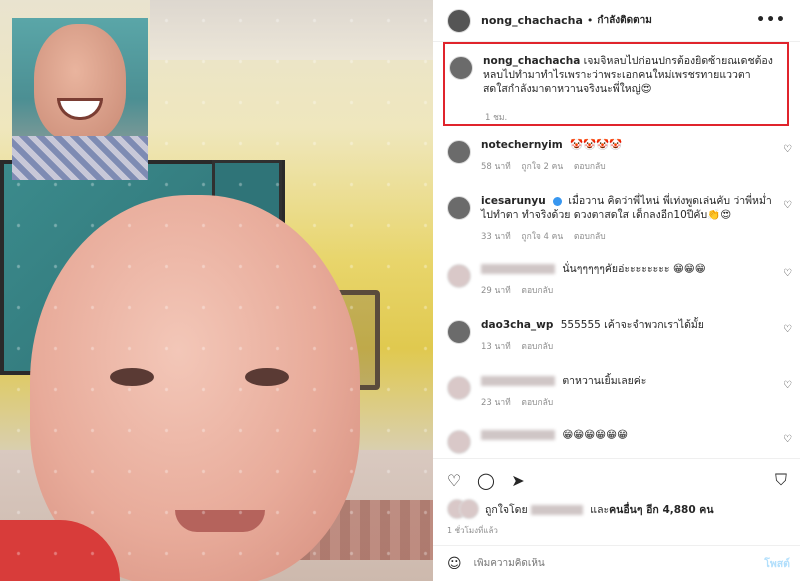 This screenshot has width=800, height=581. Describe the element at coordinates (531, 61) in the screenshot. I see `caption-username: nong_chachacha` at that location.